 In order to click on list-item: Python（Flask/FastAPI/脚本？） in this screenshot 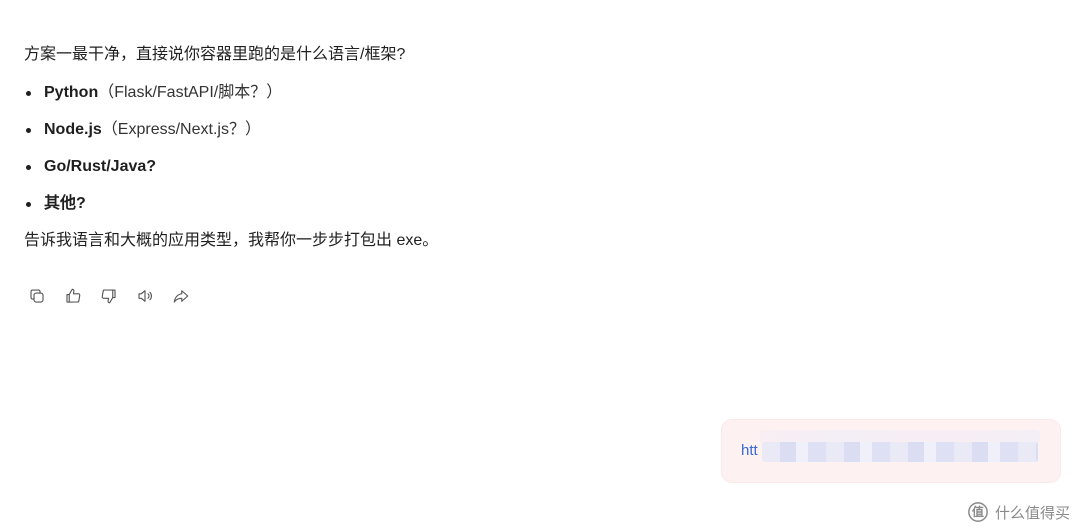, I will do `click(404, 93)`.